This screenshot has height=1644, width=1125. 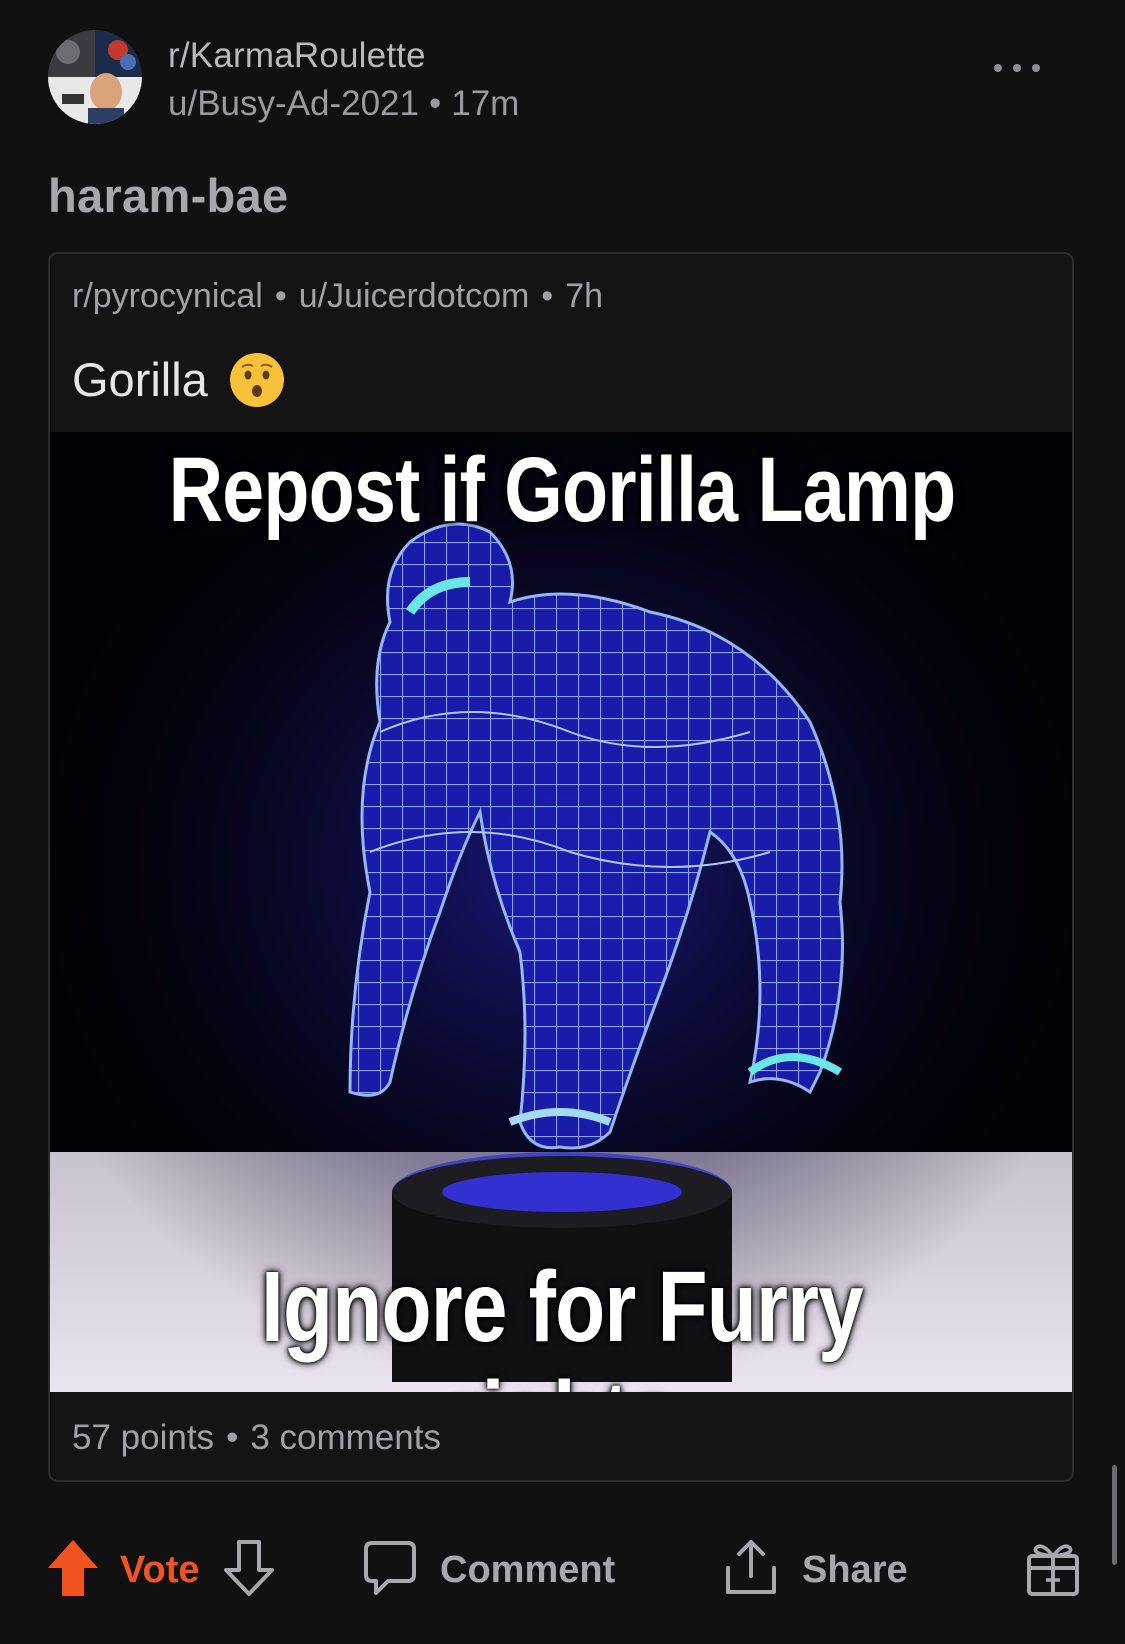 I want to click on crosspost-subreddit: r/pyrocynical, so click(x=167, y=296).